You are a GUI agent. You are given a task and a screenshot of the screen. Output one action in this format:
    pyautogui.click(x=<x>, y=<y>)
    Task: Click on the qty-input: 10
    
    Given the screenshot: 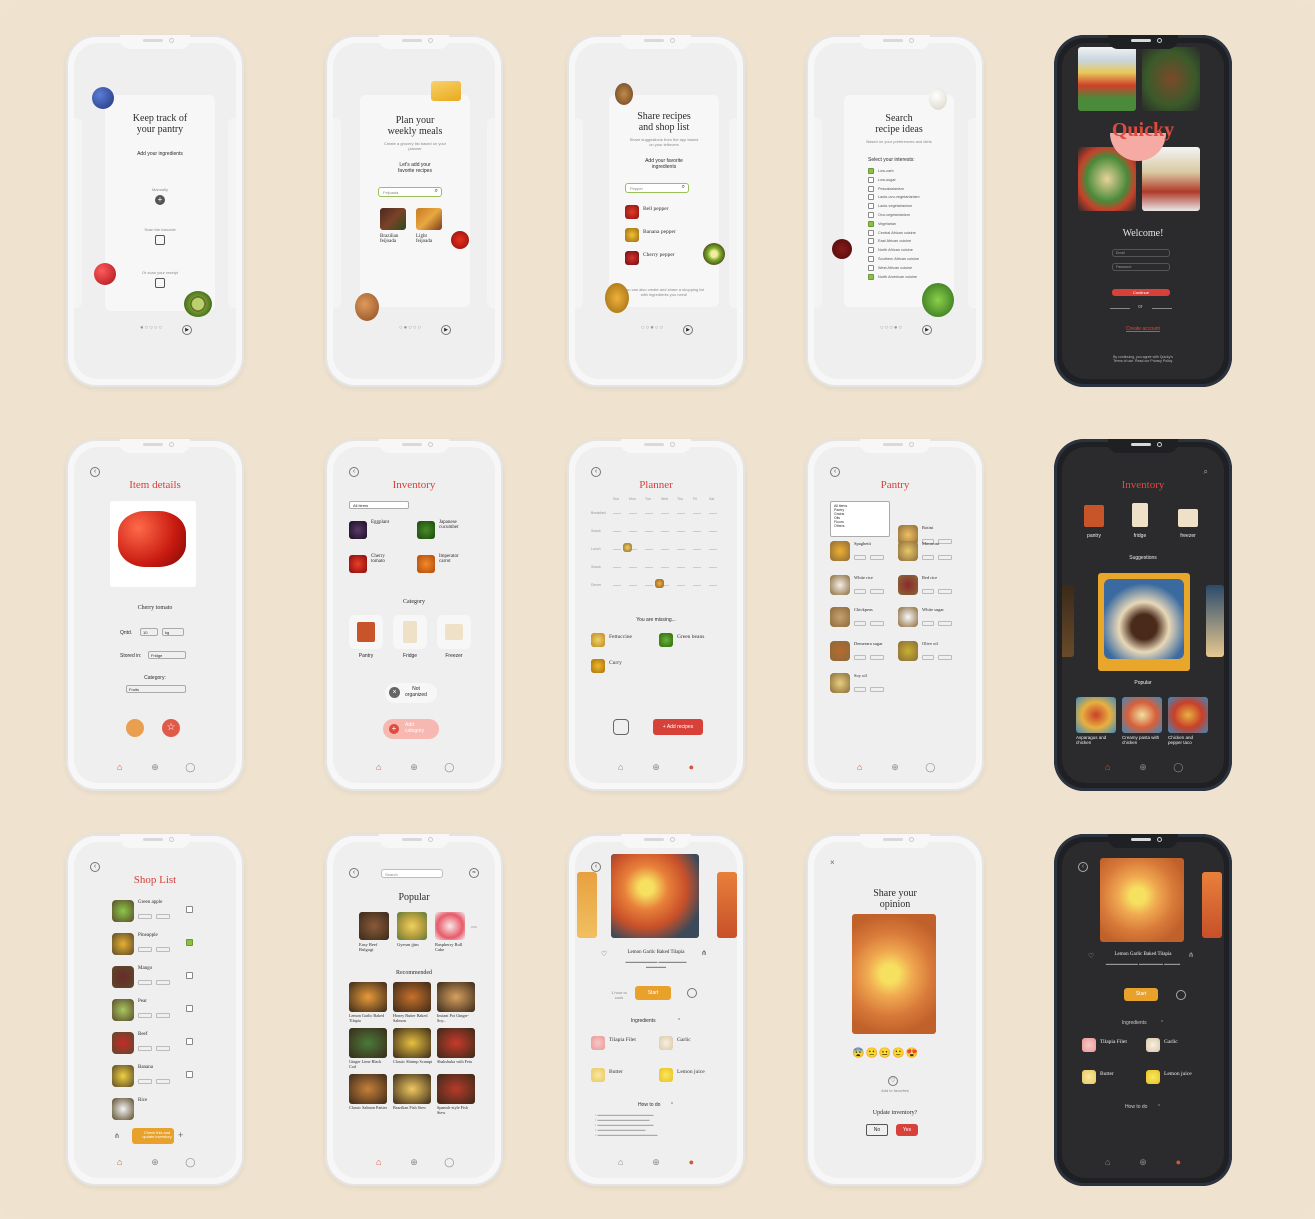 What is the action you would take?
    pyautogui.click(x=149, y=632)
    